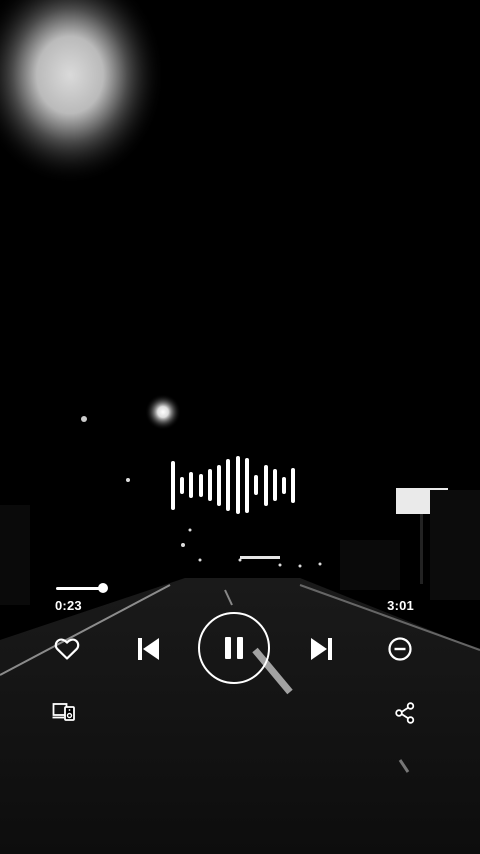 Image resolution: width=480 pixels, height=854 pixels. I want to click on minus-circle-icon, so click(400, 649).